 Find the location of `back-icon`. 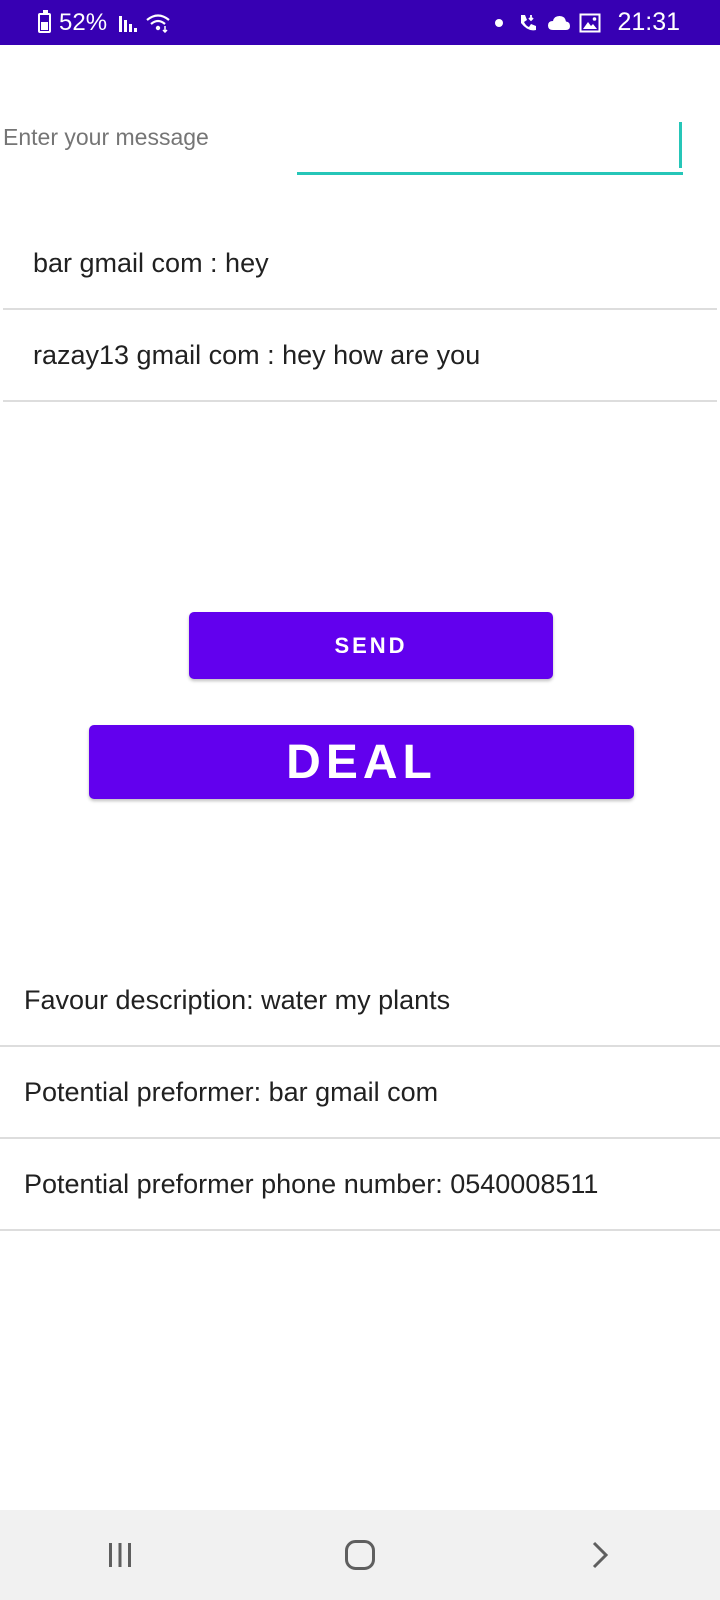

back-icon is located at coordinates (600, 1555).